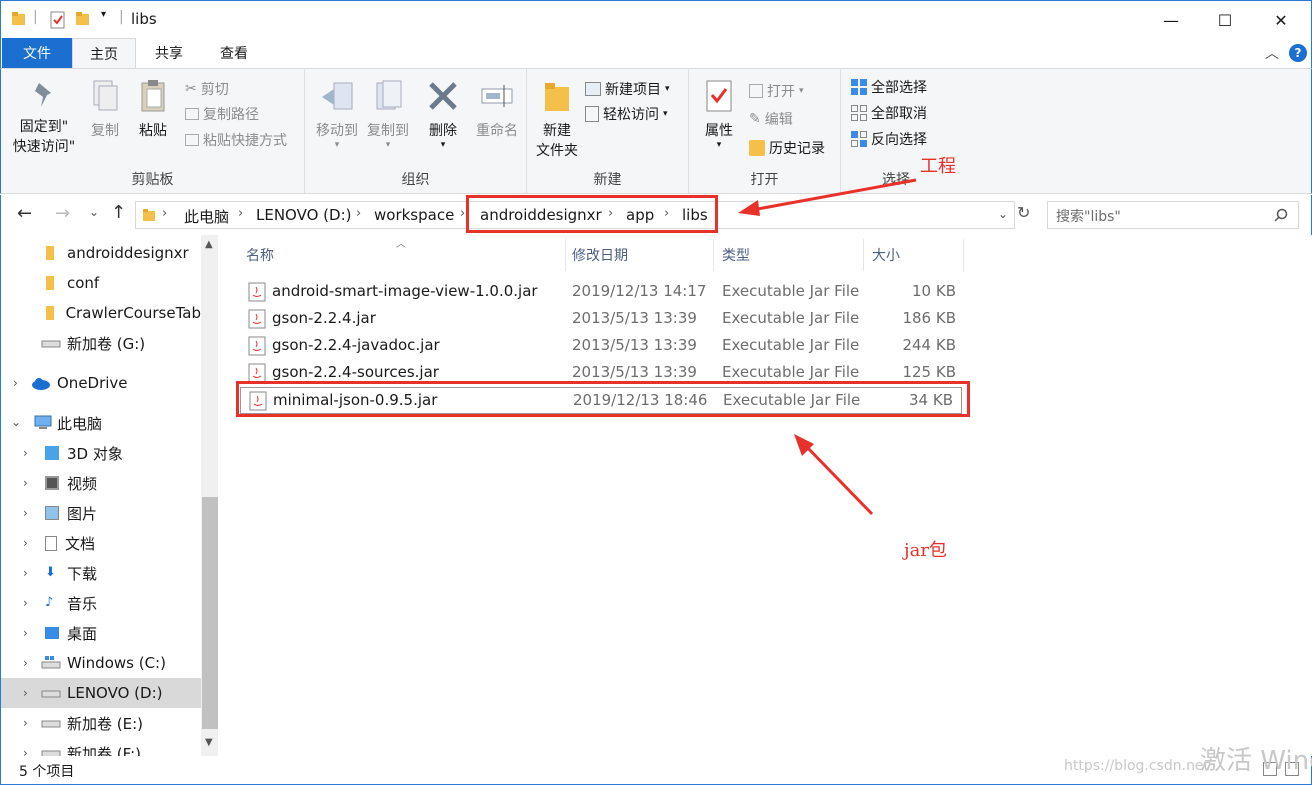  Describe the element at coordinates (557, 118) in the screenshot. I see `new-folder-button: 新建 文件夹` at that location.